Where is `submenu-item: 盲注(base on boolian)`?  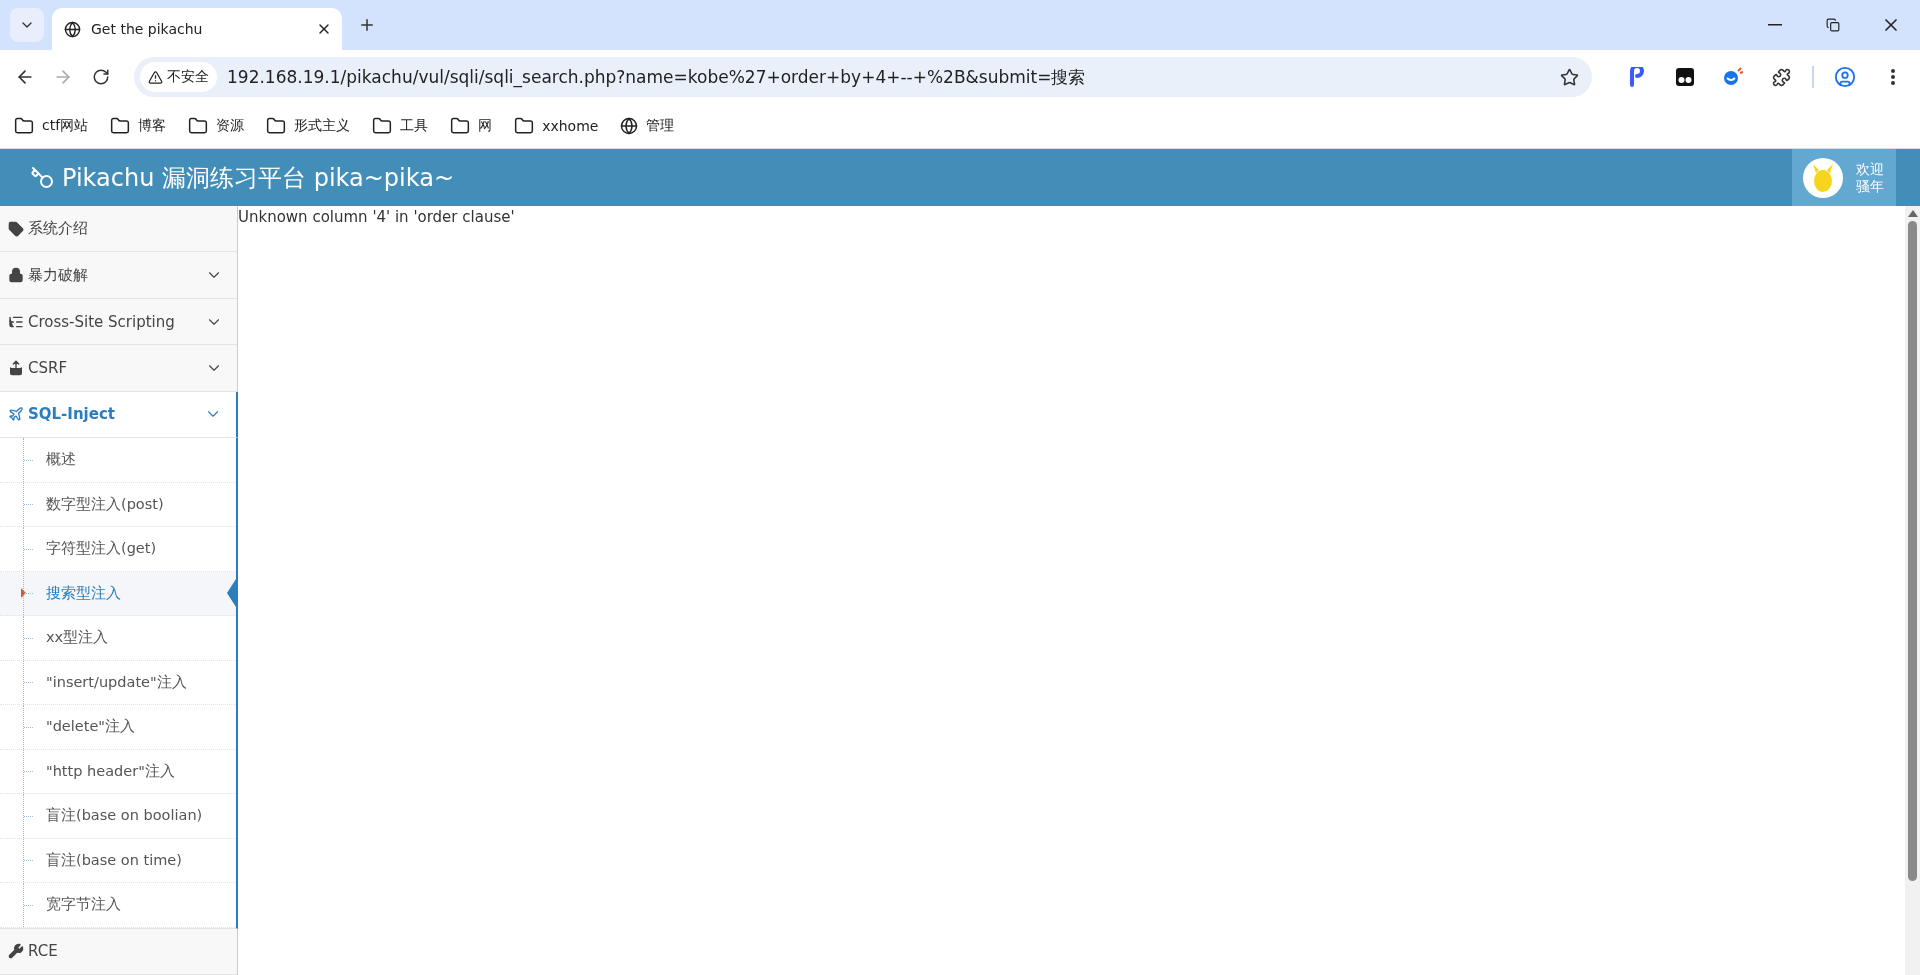 submenu-item: 盲注(base on boolian) is located at coordinates (118, 816).